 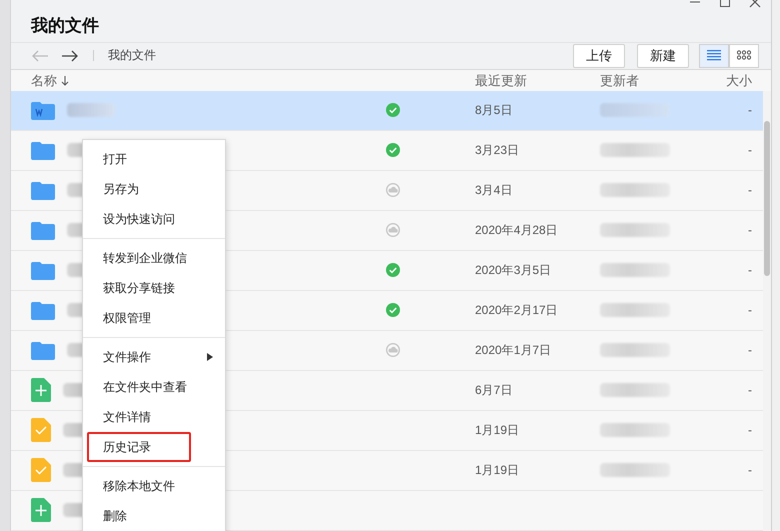 What do you see at coordinates (493, 109) in the screenshot?
I see `date-cell: 8月5日` at bounding box center [493, 109].